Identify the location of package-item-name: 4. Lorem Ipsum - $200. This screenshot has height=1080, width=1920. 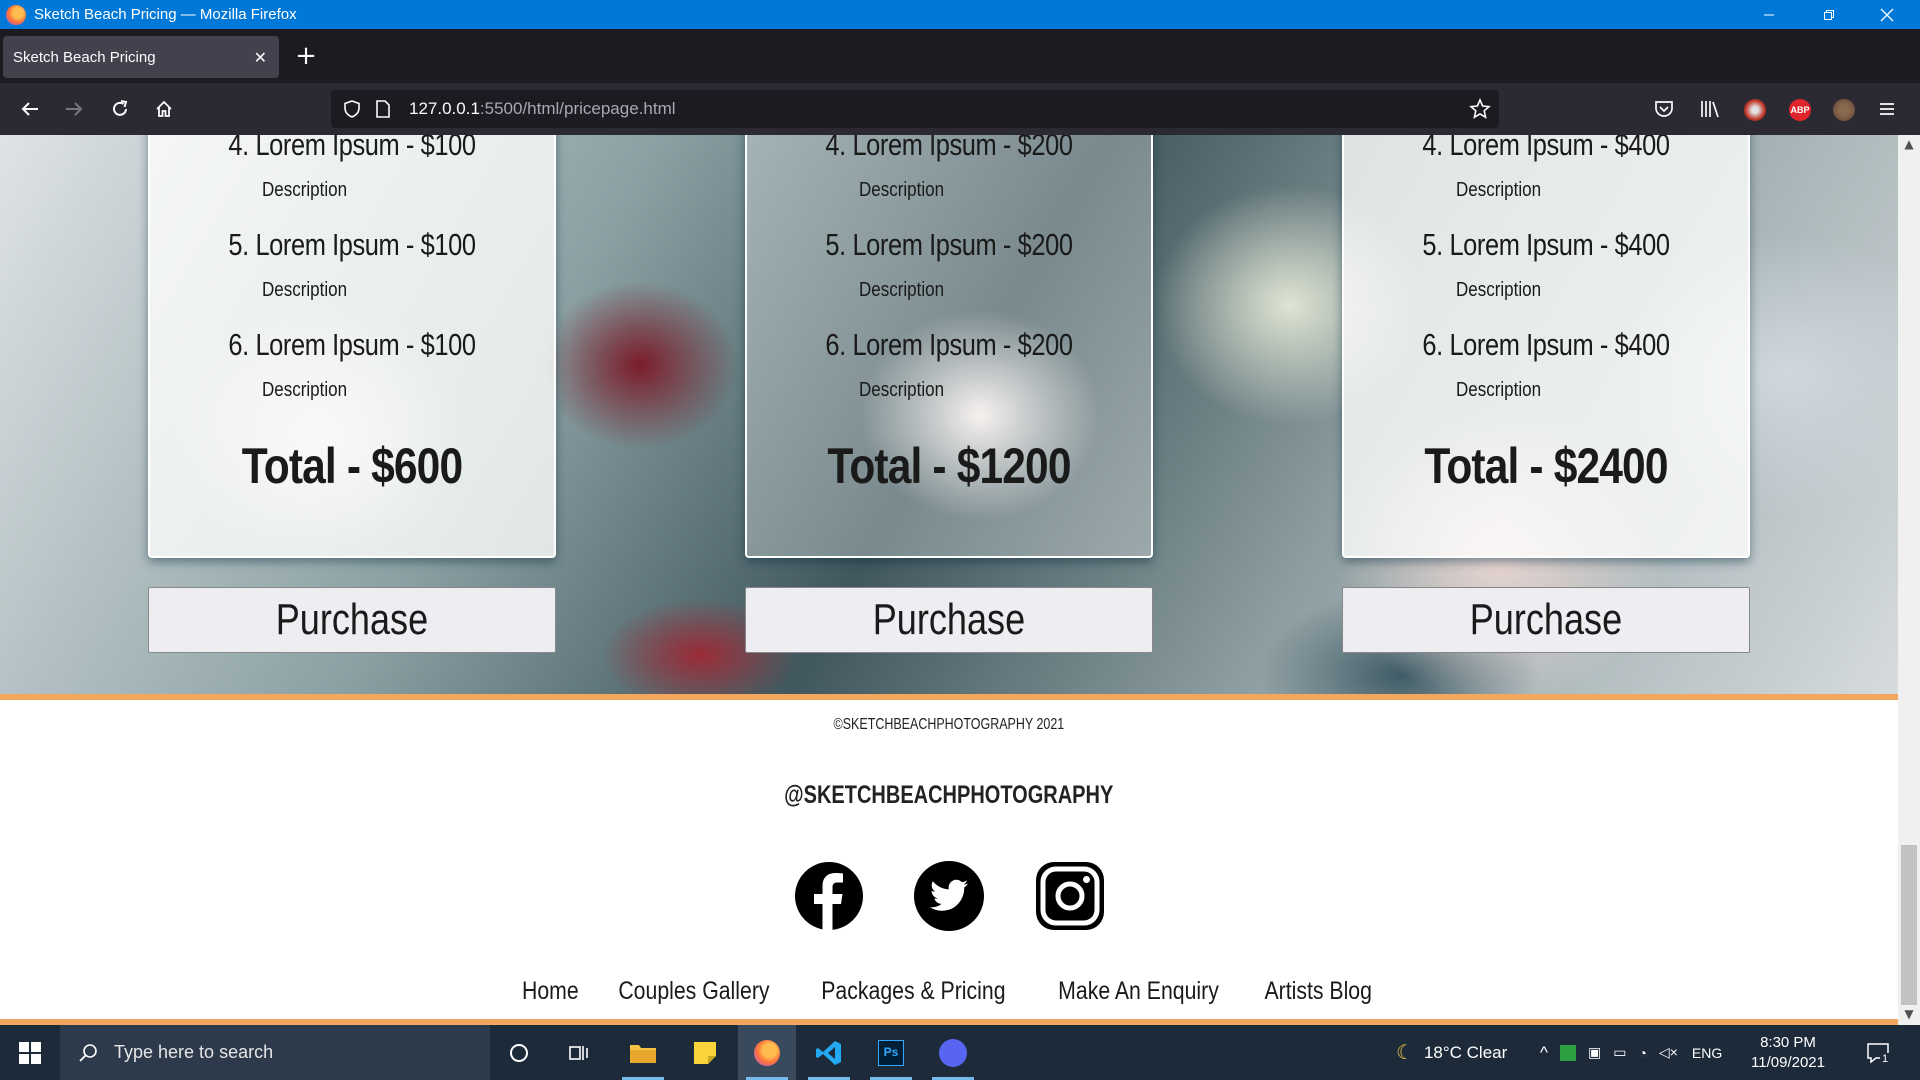
(949, 148).